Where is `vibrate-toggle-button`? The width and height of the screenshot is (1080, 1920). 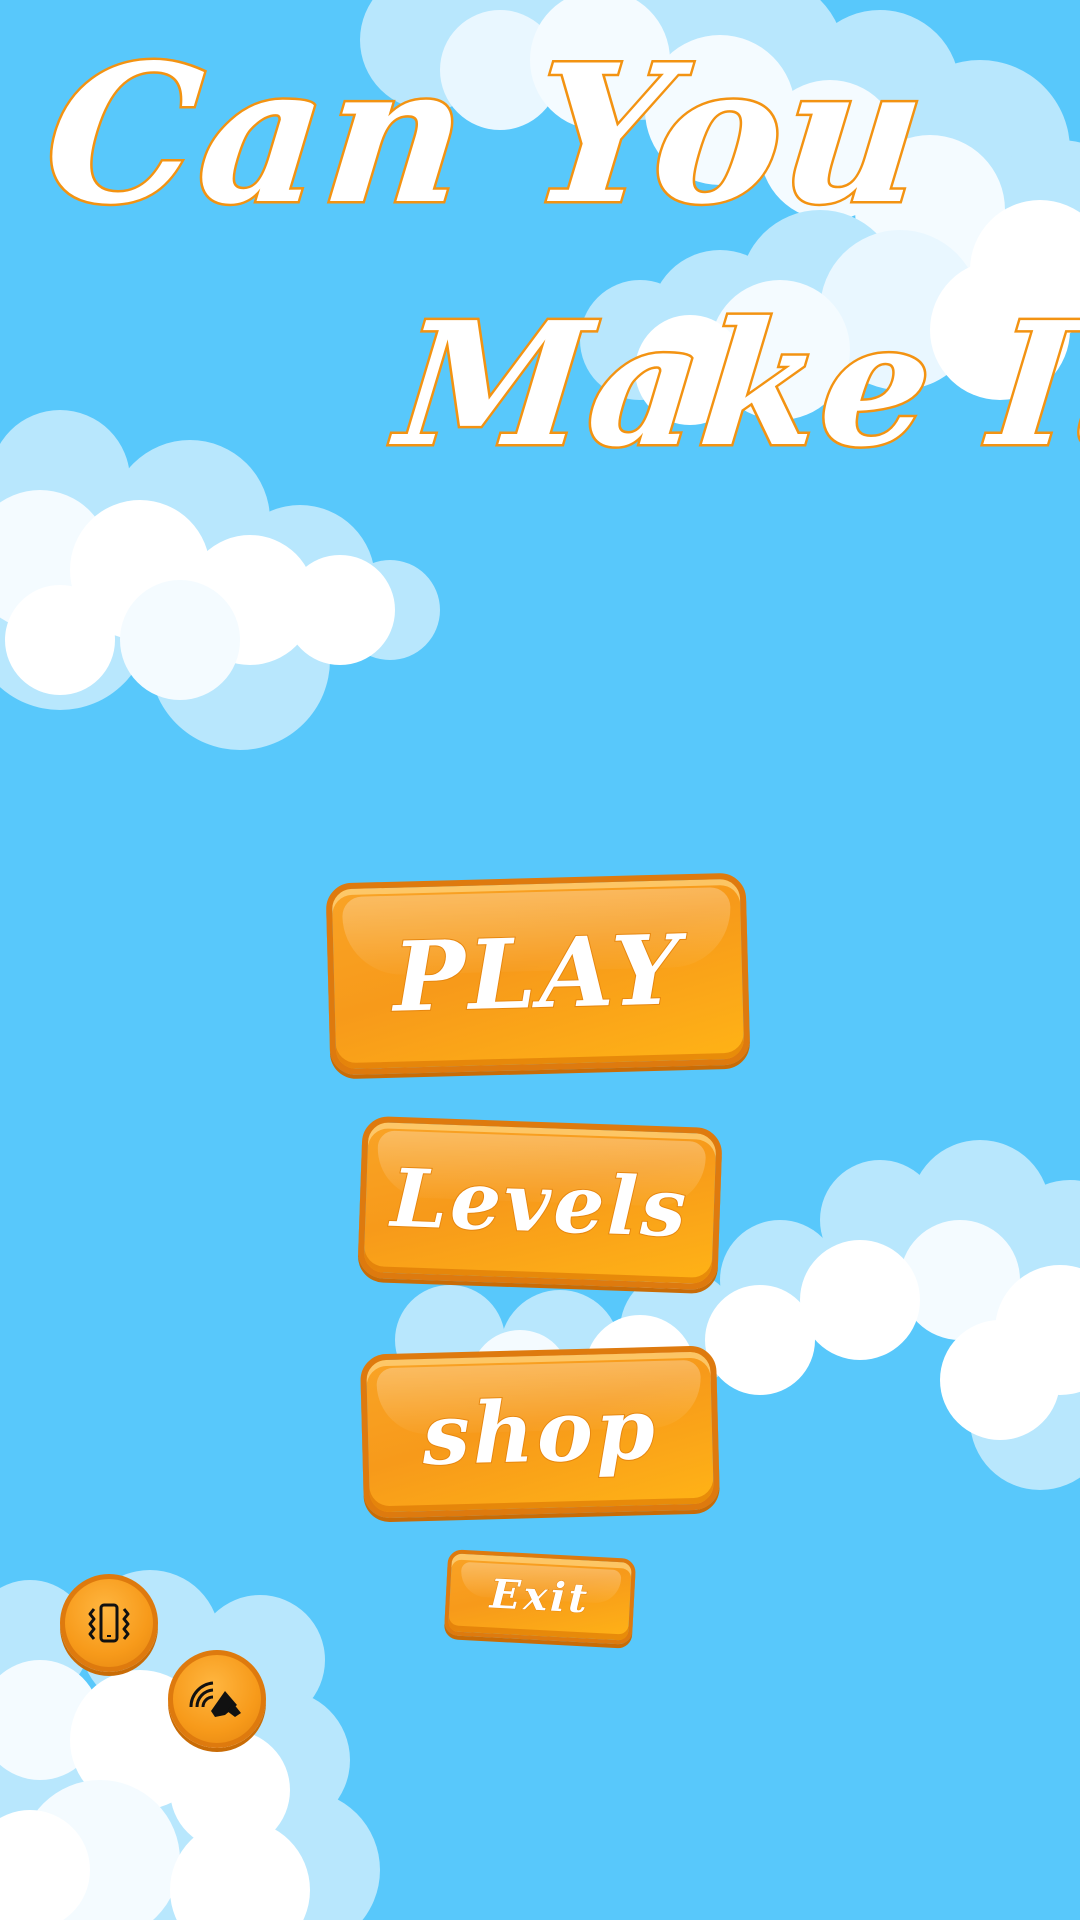
vibrate-toggle-button is located at coordinates (109, 1623).